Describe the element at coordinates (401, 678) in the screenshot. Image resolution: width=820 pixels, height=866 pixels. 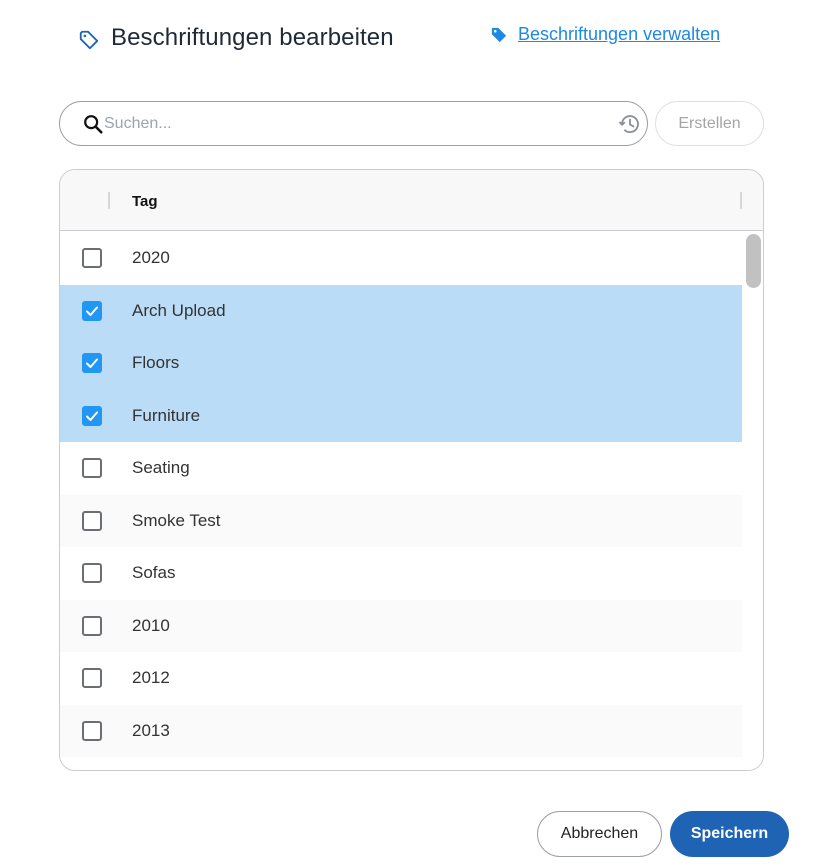
I see `table-row: 2012` at that location.